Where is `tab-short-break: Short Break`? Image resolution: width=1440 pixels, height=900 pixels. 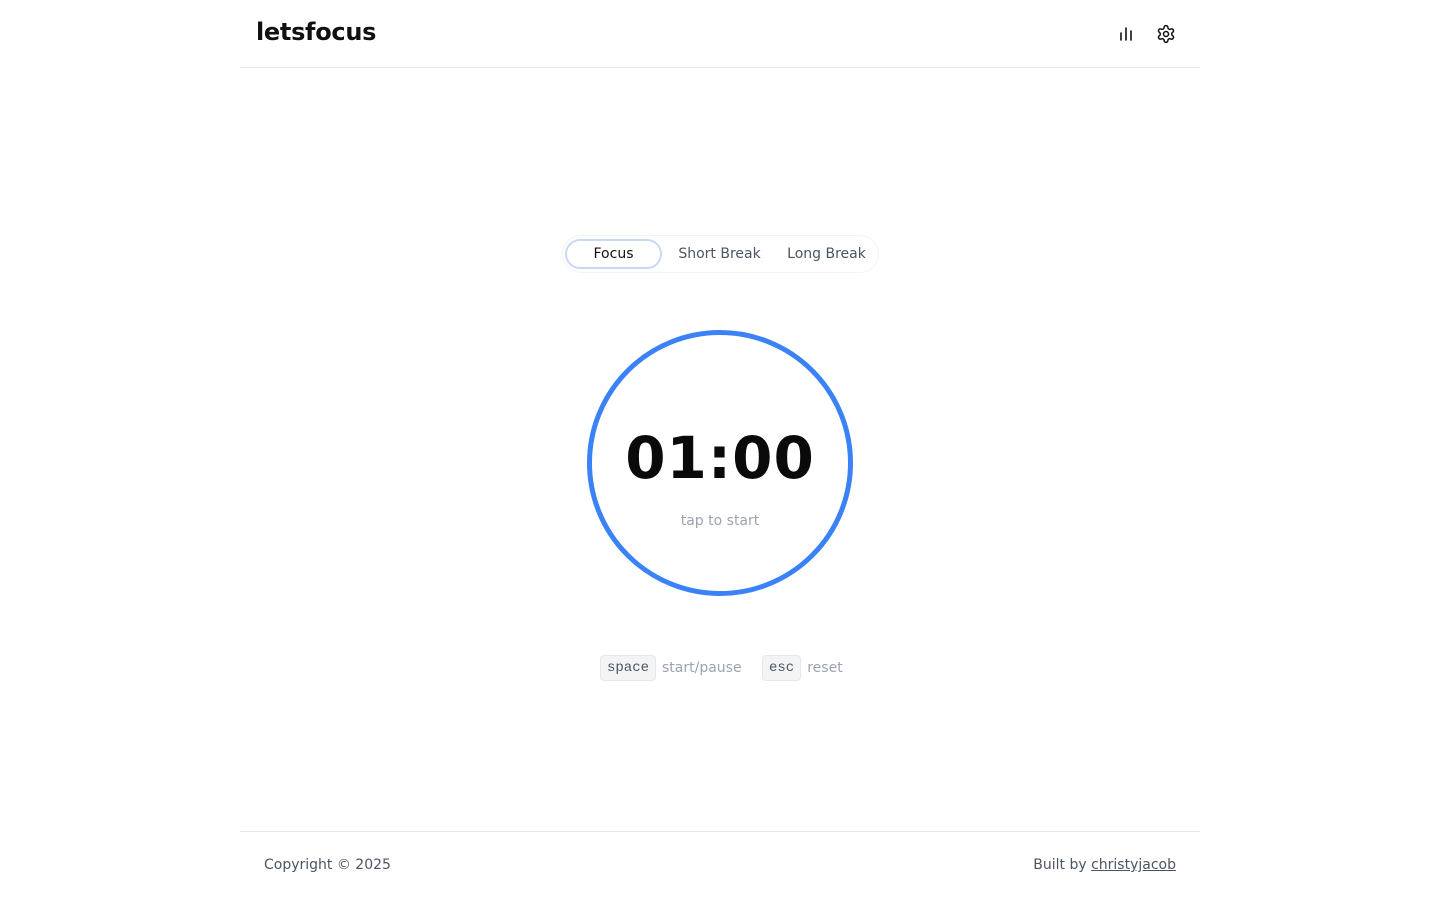
tab-short-break: Short Break is located at coordinates (719, 254).